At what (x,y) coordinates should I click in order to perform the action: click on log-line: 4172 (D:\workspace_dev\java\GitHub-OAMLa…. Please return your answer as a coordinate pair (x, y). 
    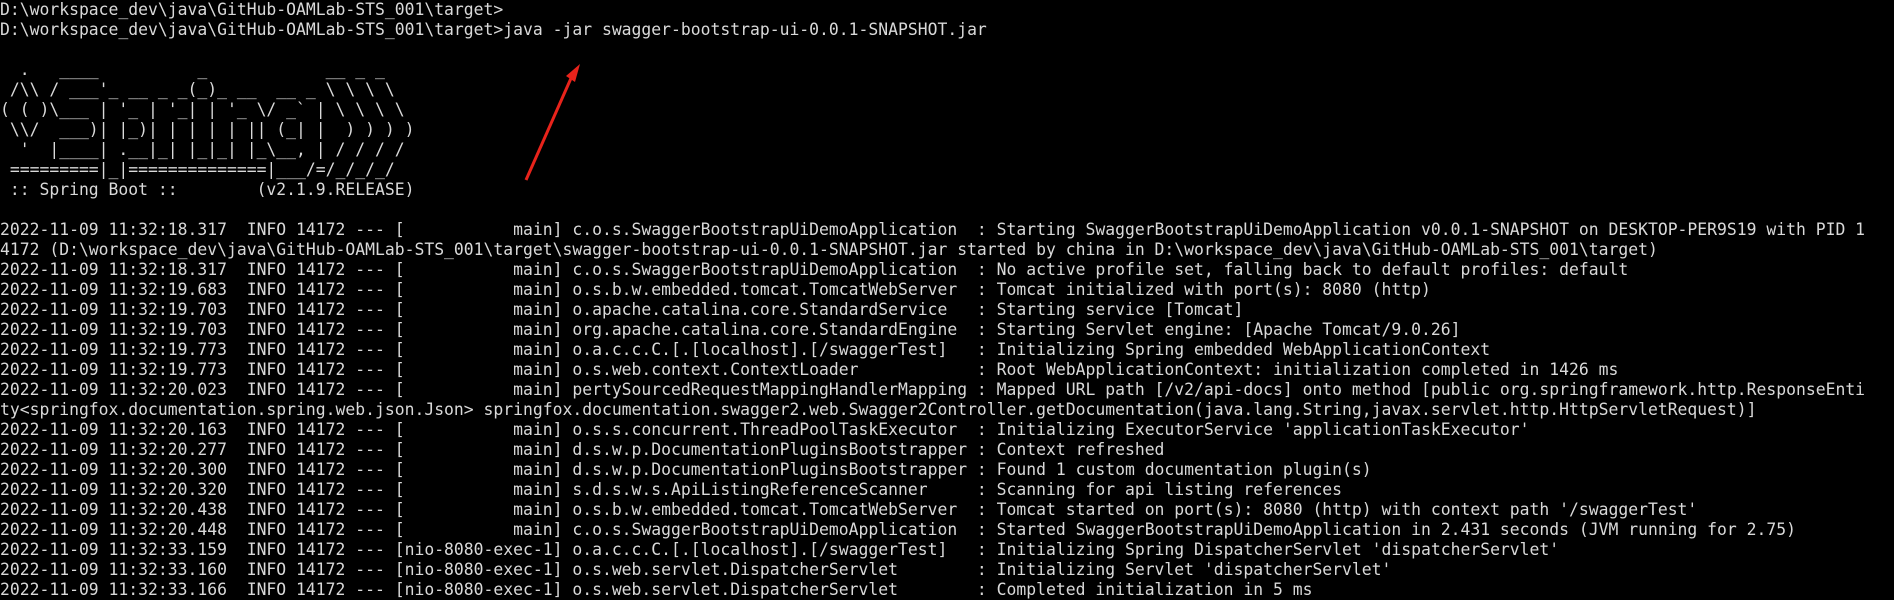
    Looking at the image, I should click on (829, 249).